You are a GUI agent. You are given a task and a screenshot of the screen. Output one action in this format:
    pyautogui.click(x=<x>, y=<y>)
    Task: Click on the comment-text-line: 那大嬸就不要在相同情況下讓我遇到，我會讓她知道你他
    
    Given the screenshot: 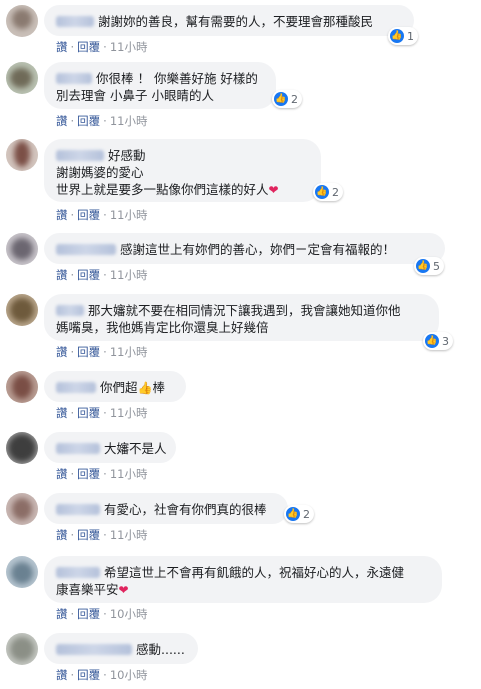 What is the action you would take?
    pyautogui.click(x=241, y=310)
    